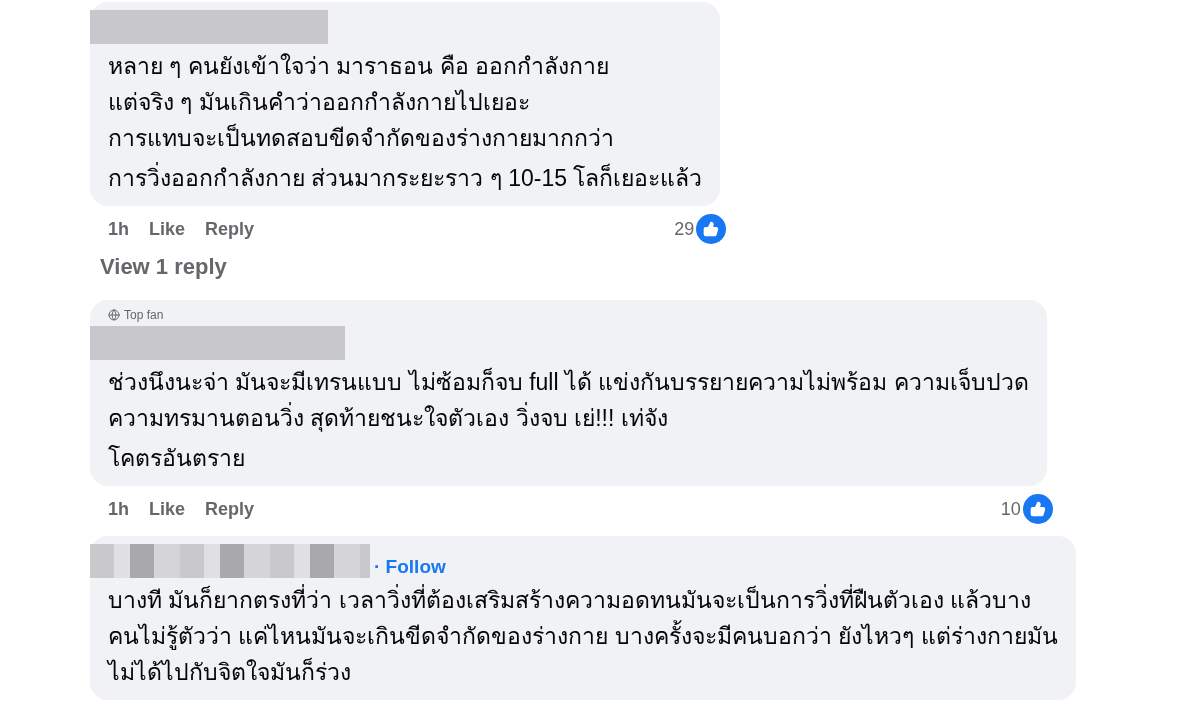 The height and width of the screenshot is (720, 1200). Describe the element at coordinates (405, 178) in the screenshot. I see `comment-text: การวิ่งออกกำลังกาย ส่วนมากระยะราว ๆ 10-15 โลก็เยอะแล้ว` at that location.